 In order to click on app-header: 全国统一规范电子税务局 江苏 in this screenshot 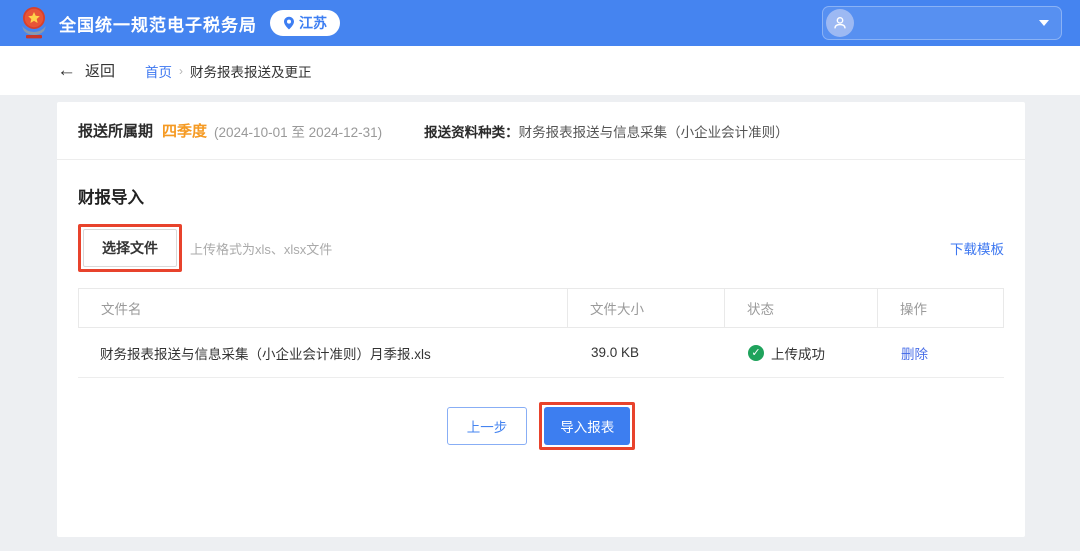, I will do `click(540, 23)`.